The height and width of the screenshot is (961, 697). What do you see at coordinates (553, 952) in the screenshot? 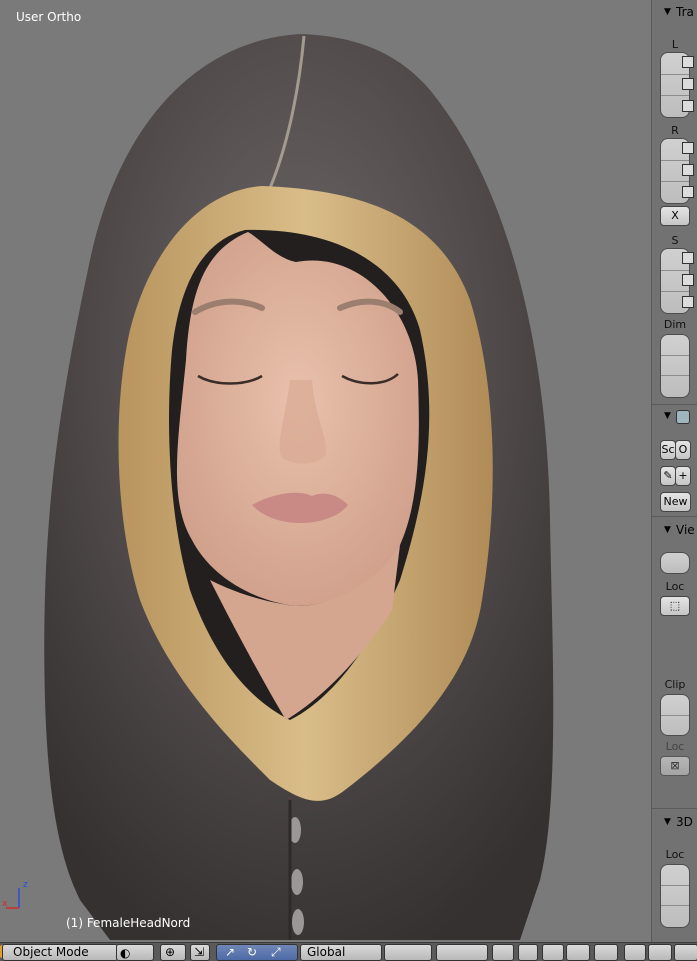
I see `snap-icon` at bounding box center [553, 952].